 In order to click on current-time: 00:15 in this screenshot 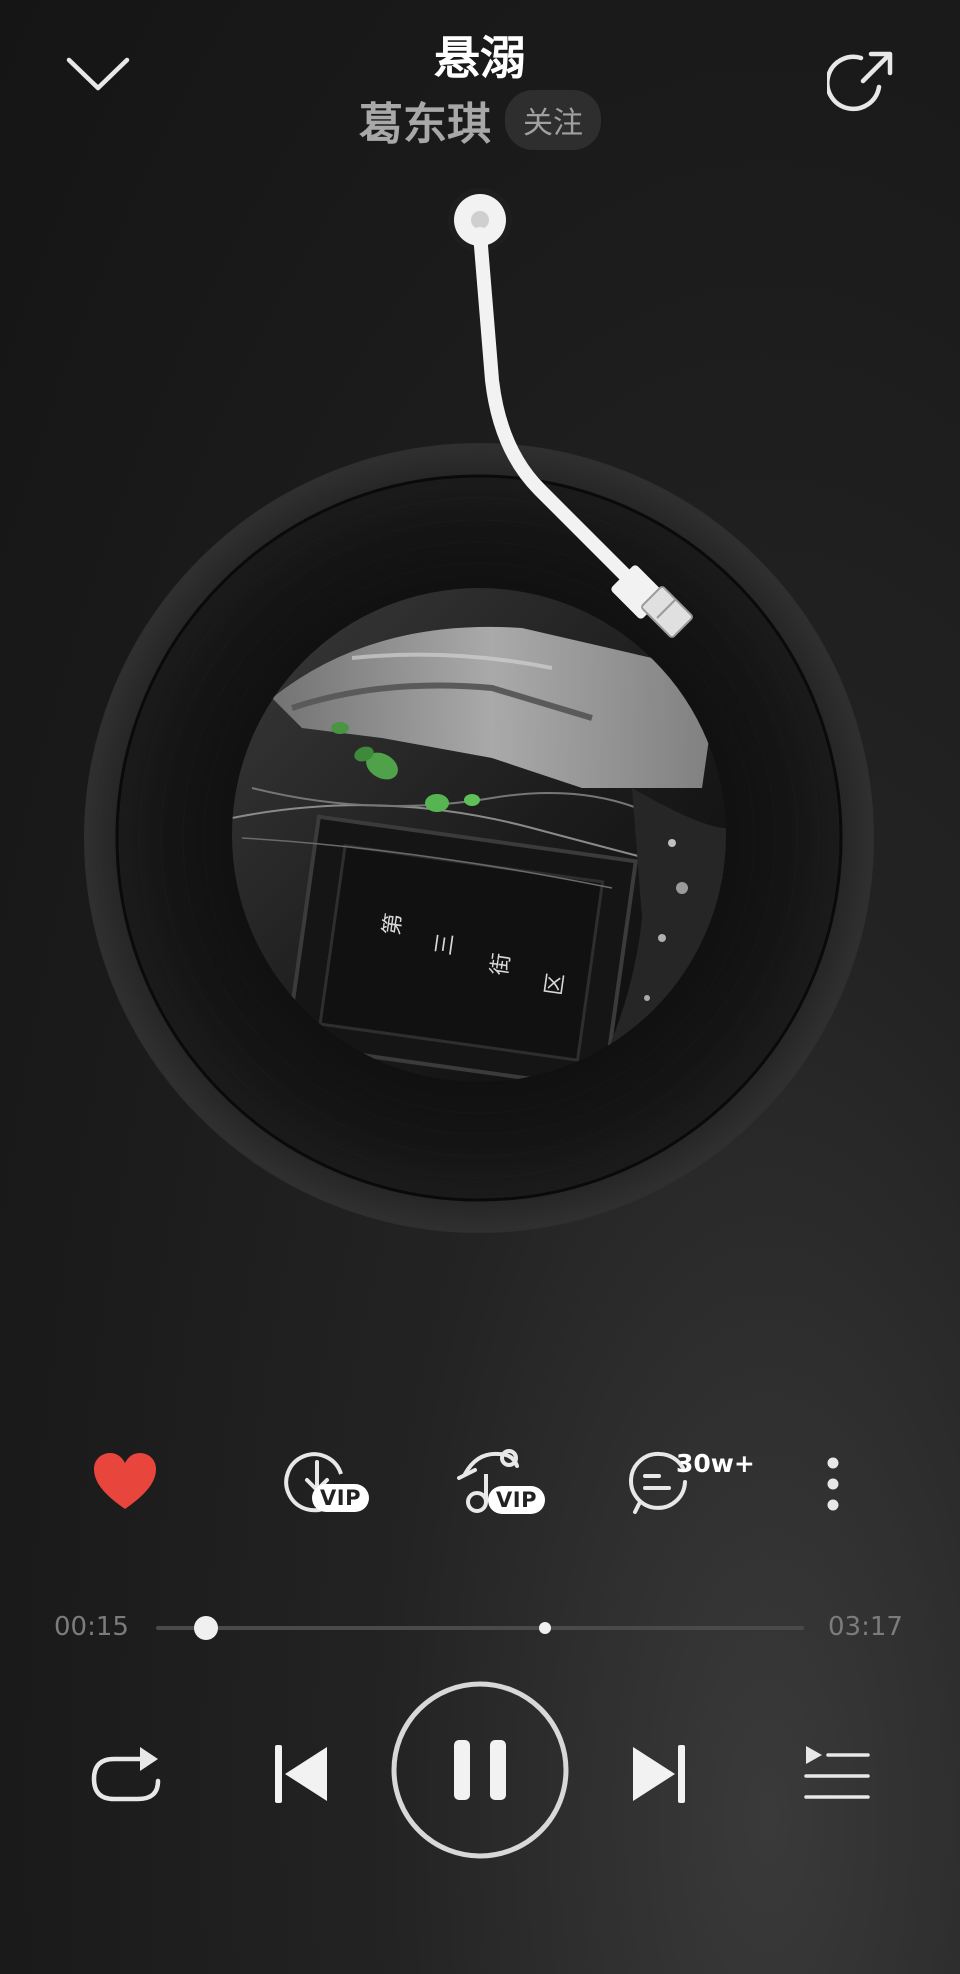, I will do `click(91, 1627)`.